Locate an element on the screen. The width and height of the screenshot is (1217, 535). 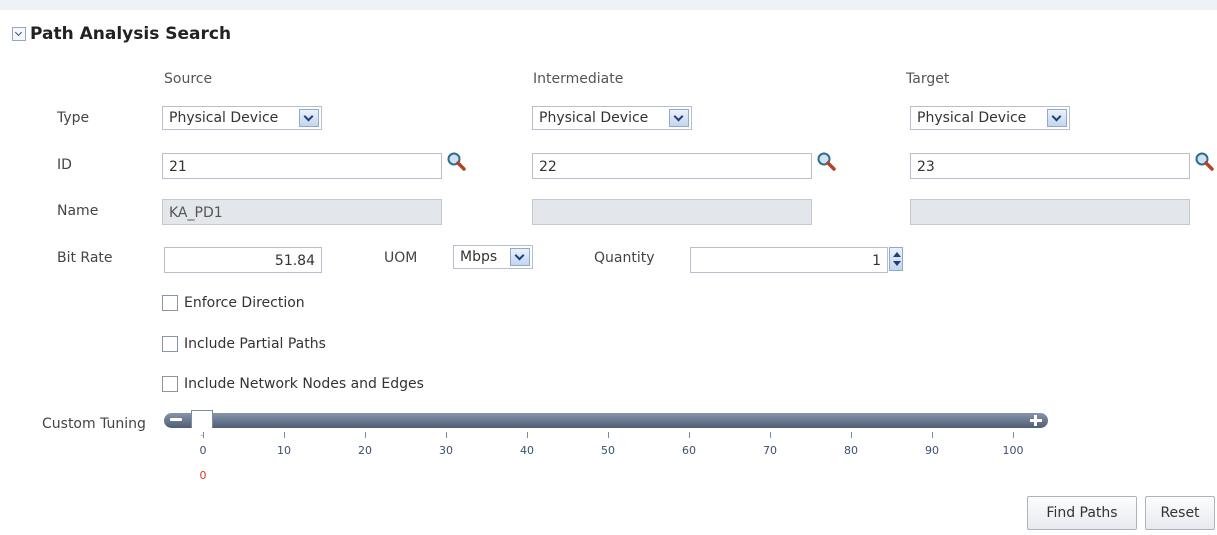
name-label: Name is located at coordinates (78, 211).